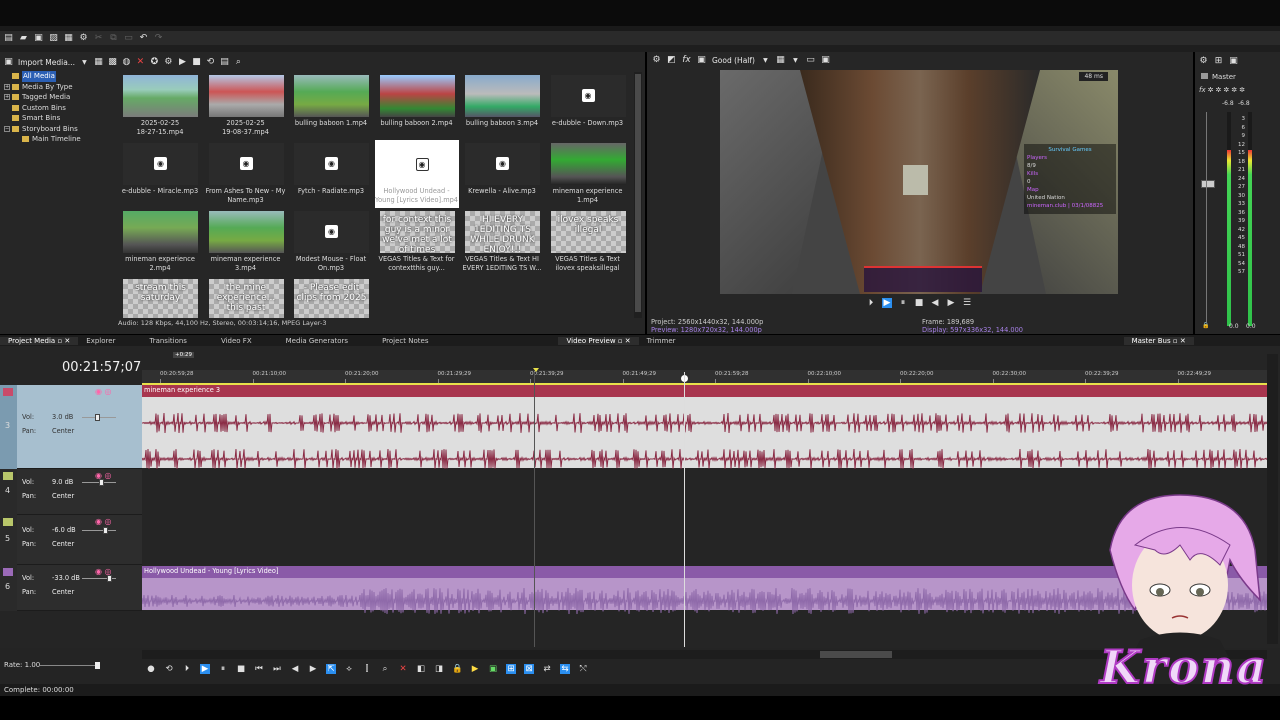 Image resolution: width=1280 pixels, height=720 pixels. Describe the element at coordinates (160, 106) in the screenshot. I see `media-item: 2025-02-25 18-27-15.mp4` at that location.